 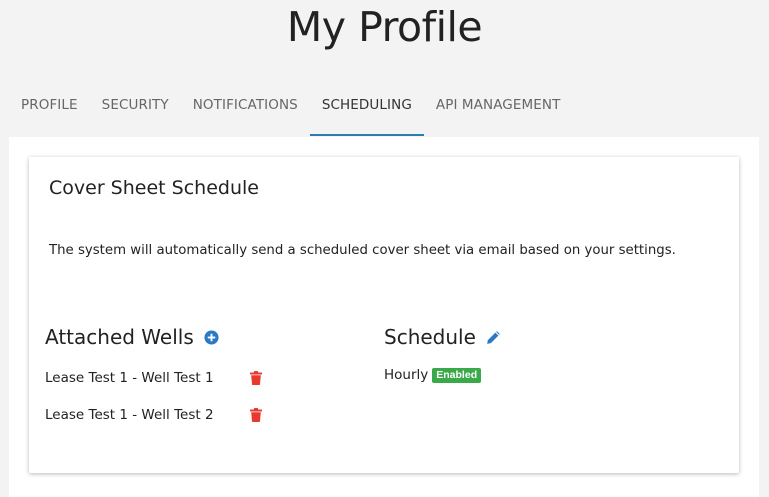 What do you see at coordinates (211, 337) in the screenshot?
I see `plus-circle-icon` at bounding box center [211, 337].